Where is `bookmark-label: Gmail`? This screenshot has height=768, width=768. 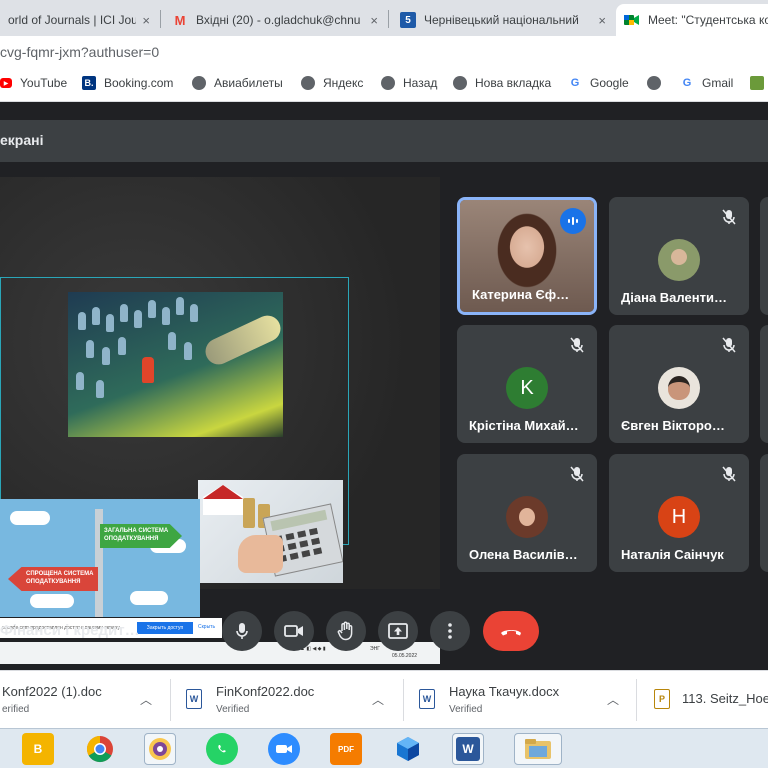
bookmark-label: Gmail is located at coordinates (718, 83).